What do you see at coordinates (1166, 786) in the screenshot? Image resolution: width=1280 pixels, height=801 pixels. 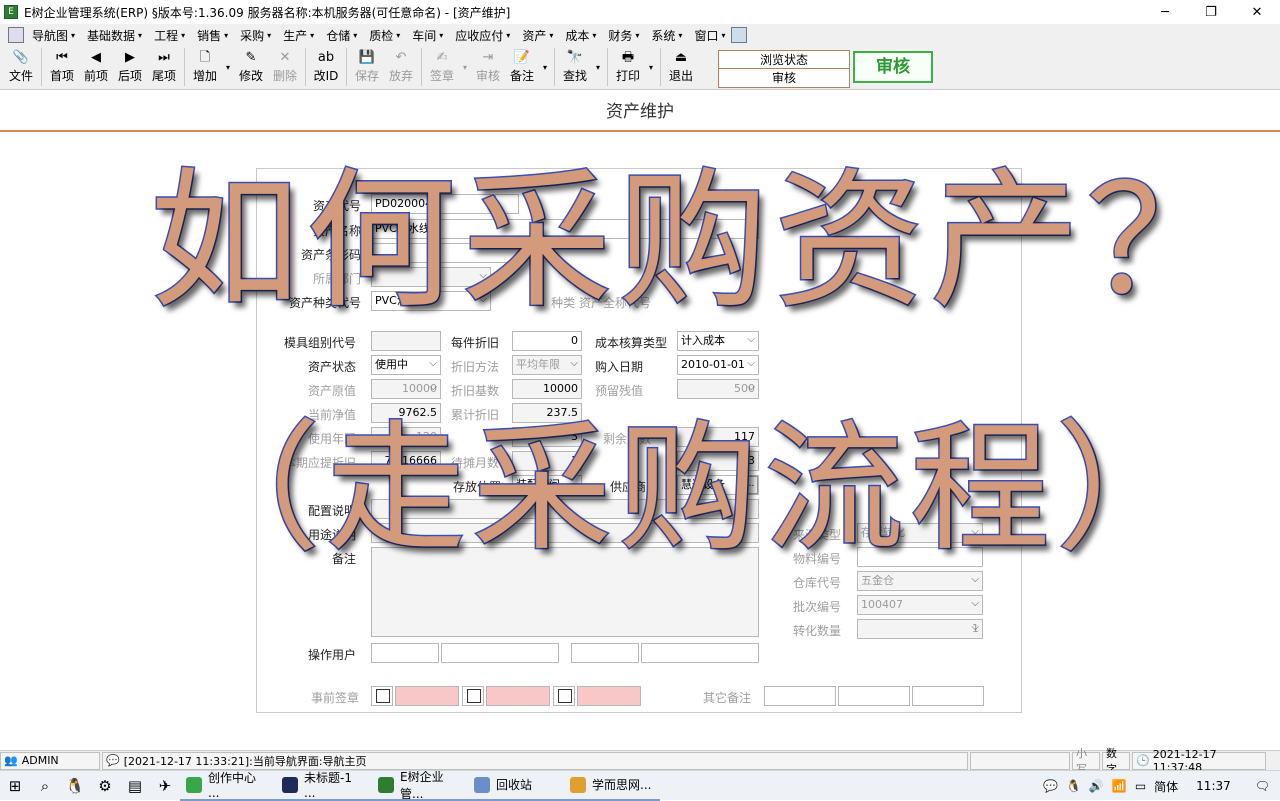 I see `ime-indicator: 简体` at bounding box center [1166, 786].